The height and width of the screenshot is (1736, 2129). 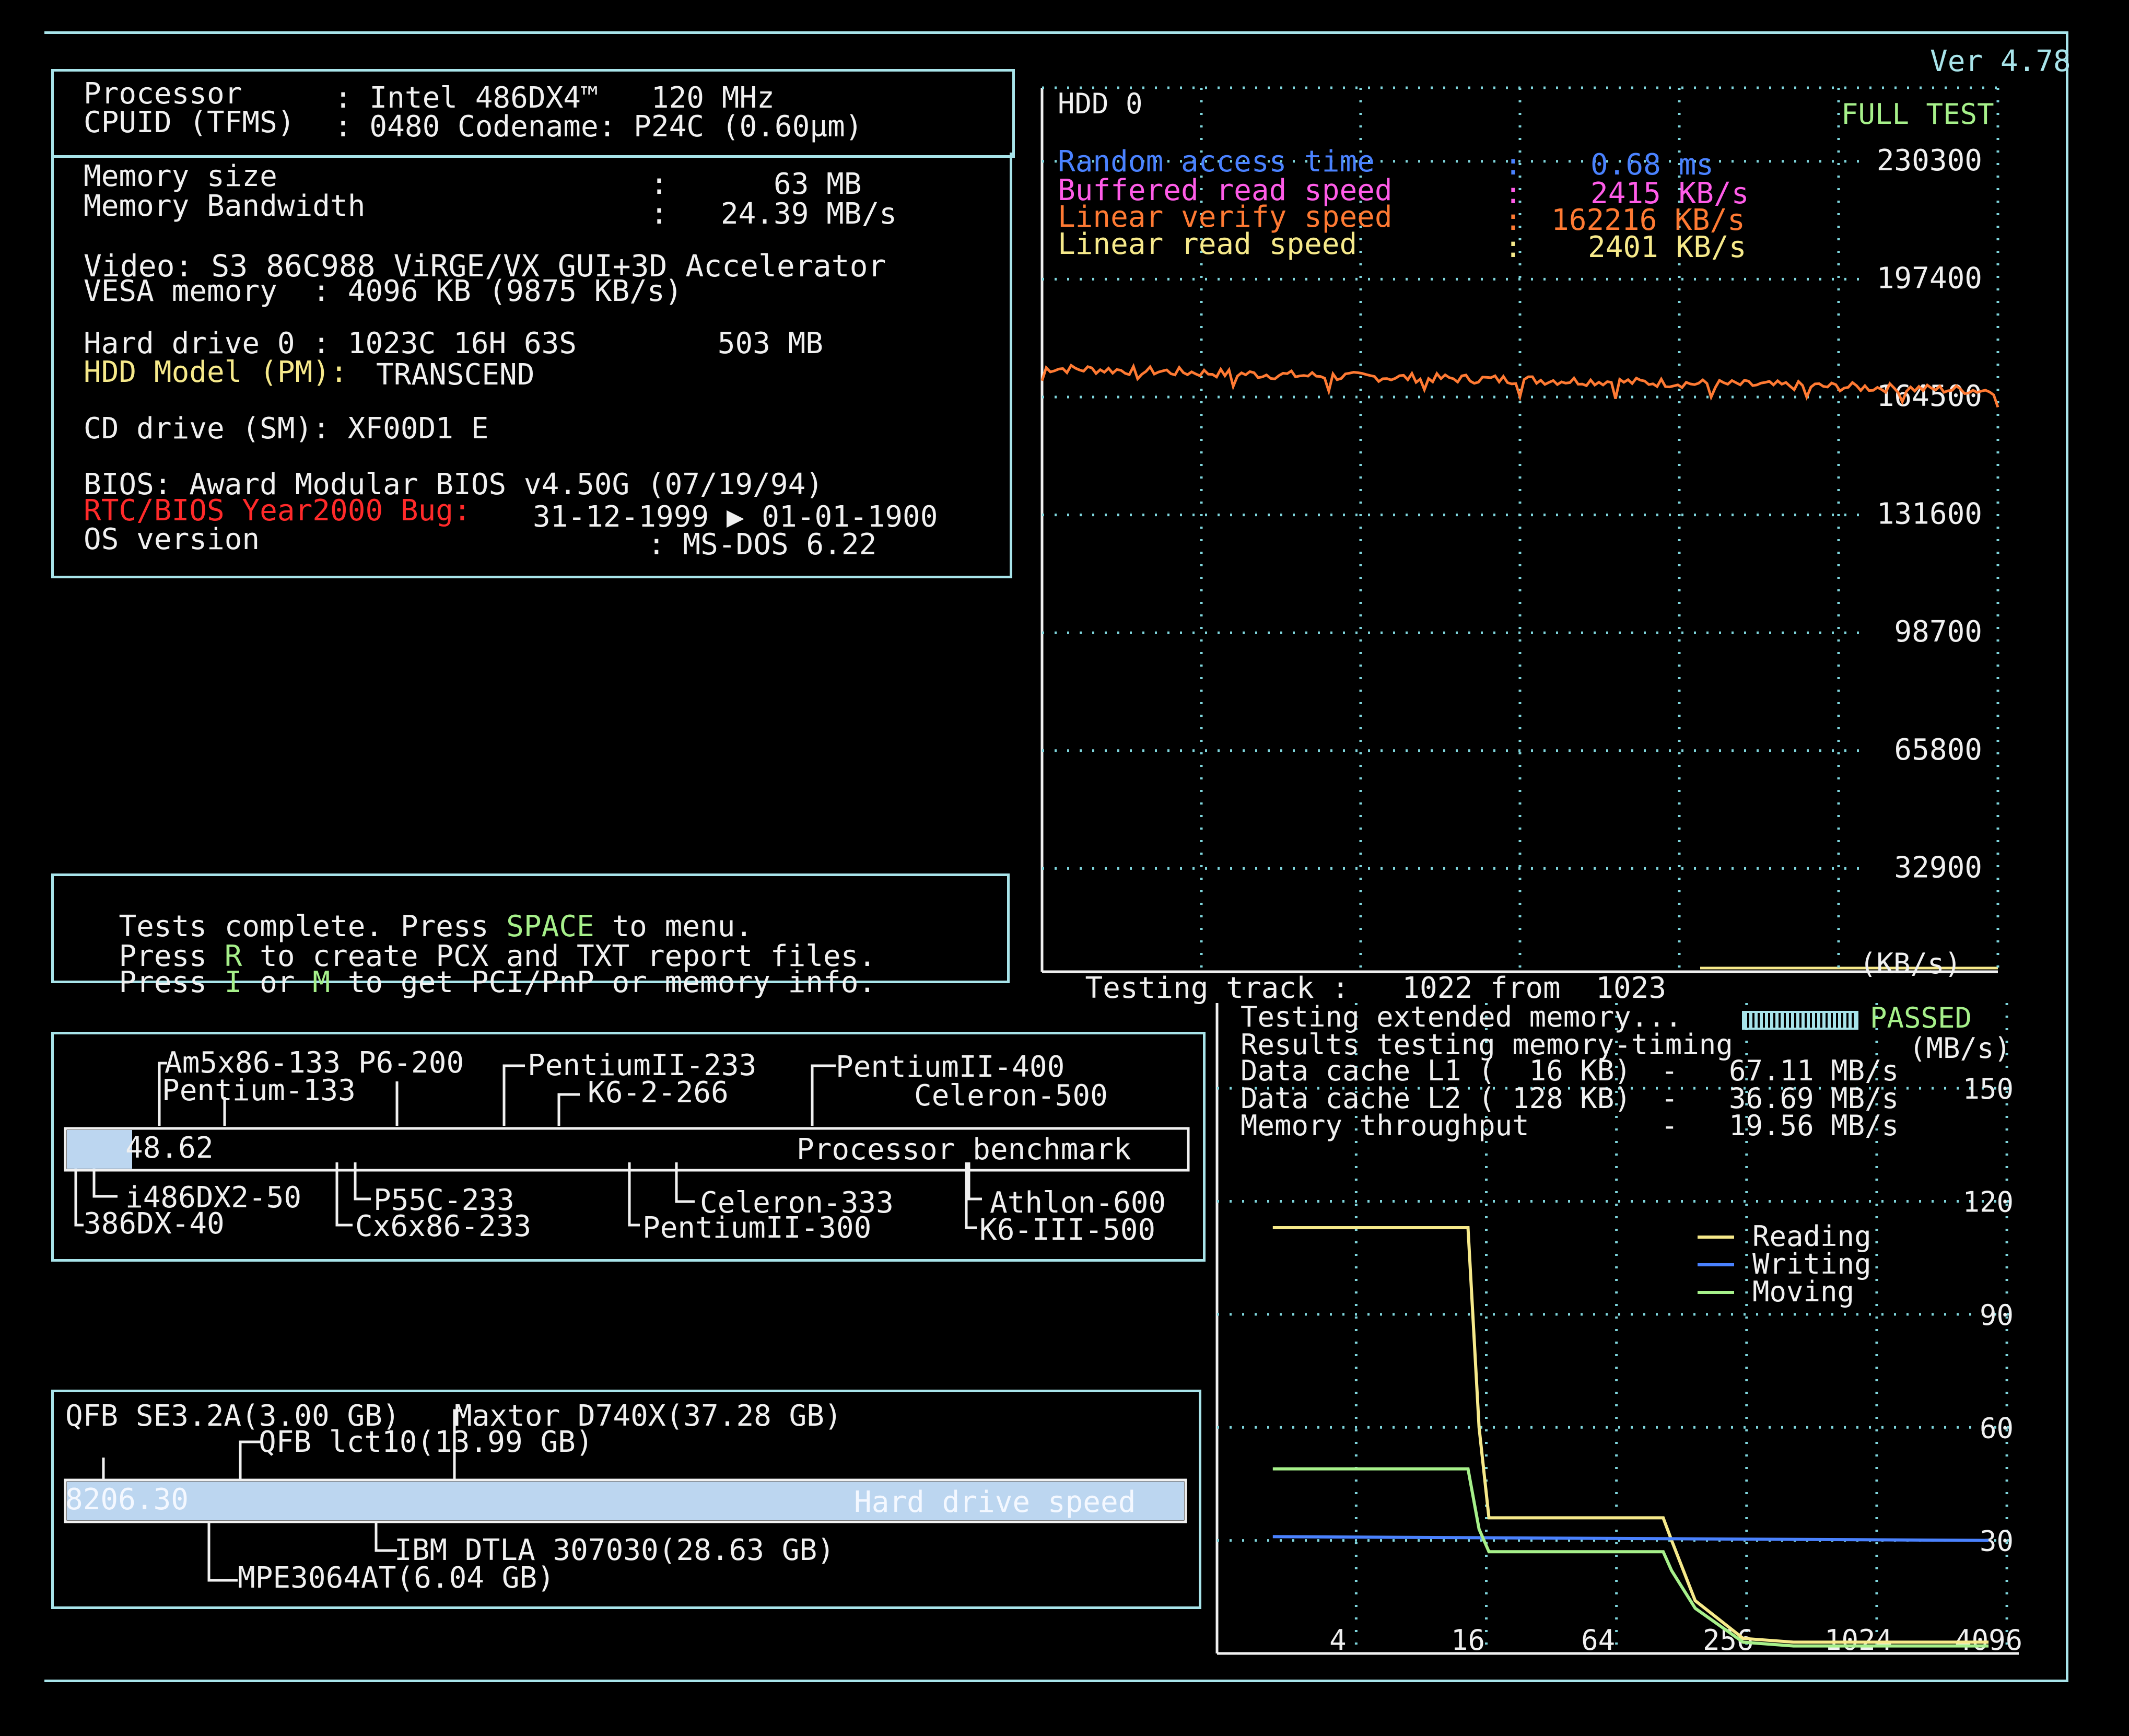 What do you see at coordinates (1997, 1428) in the screenshot?
I see `mem-y-tick-label: 60` at bounding box center [1997, 1428].